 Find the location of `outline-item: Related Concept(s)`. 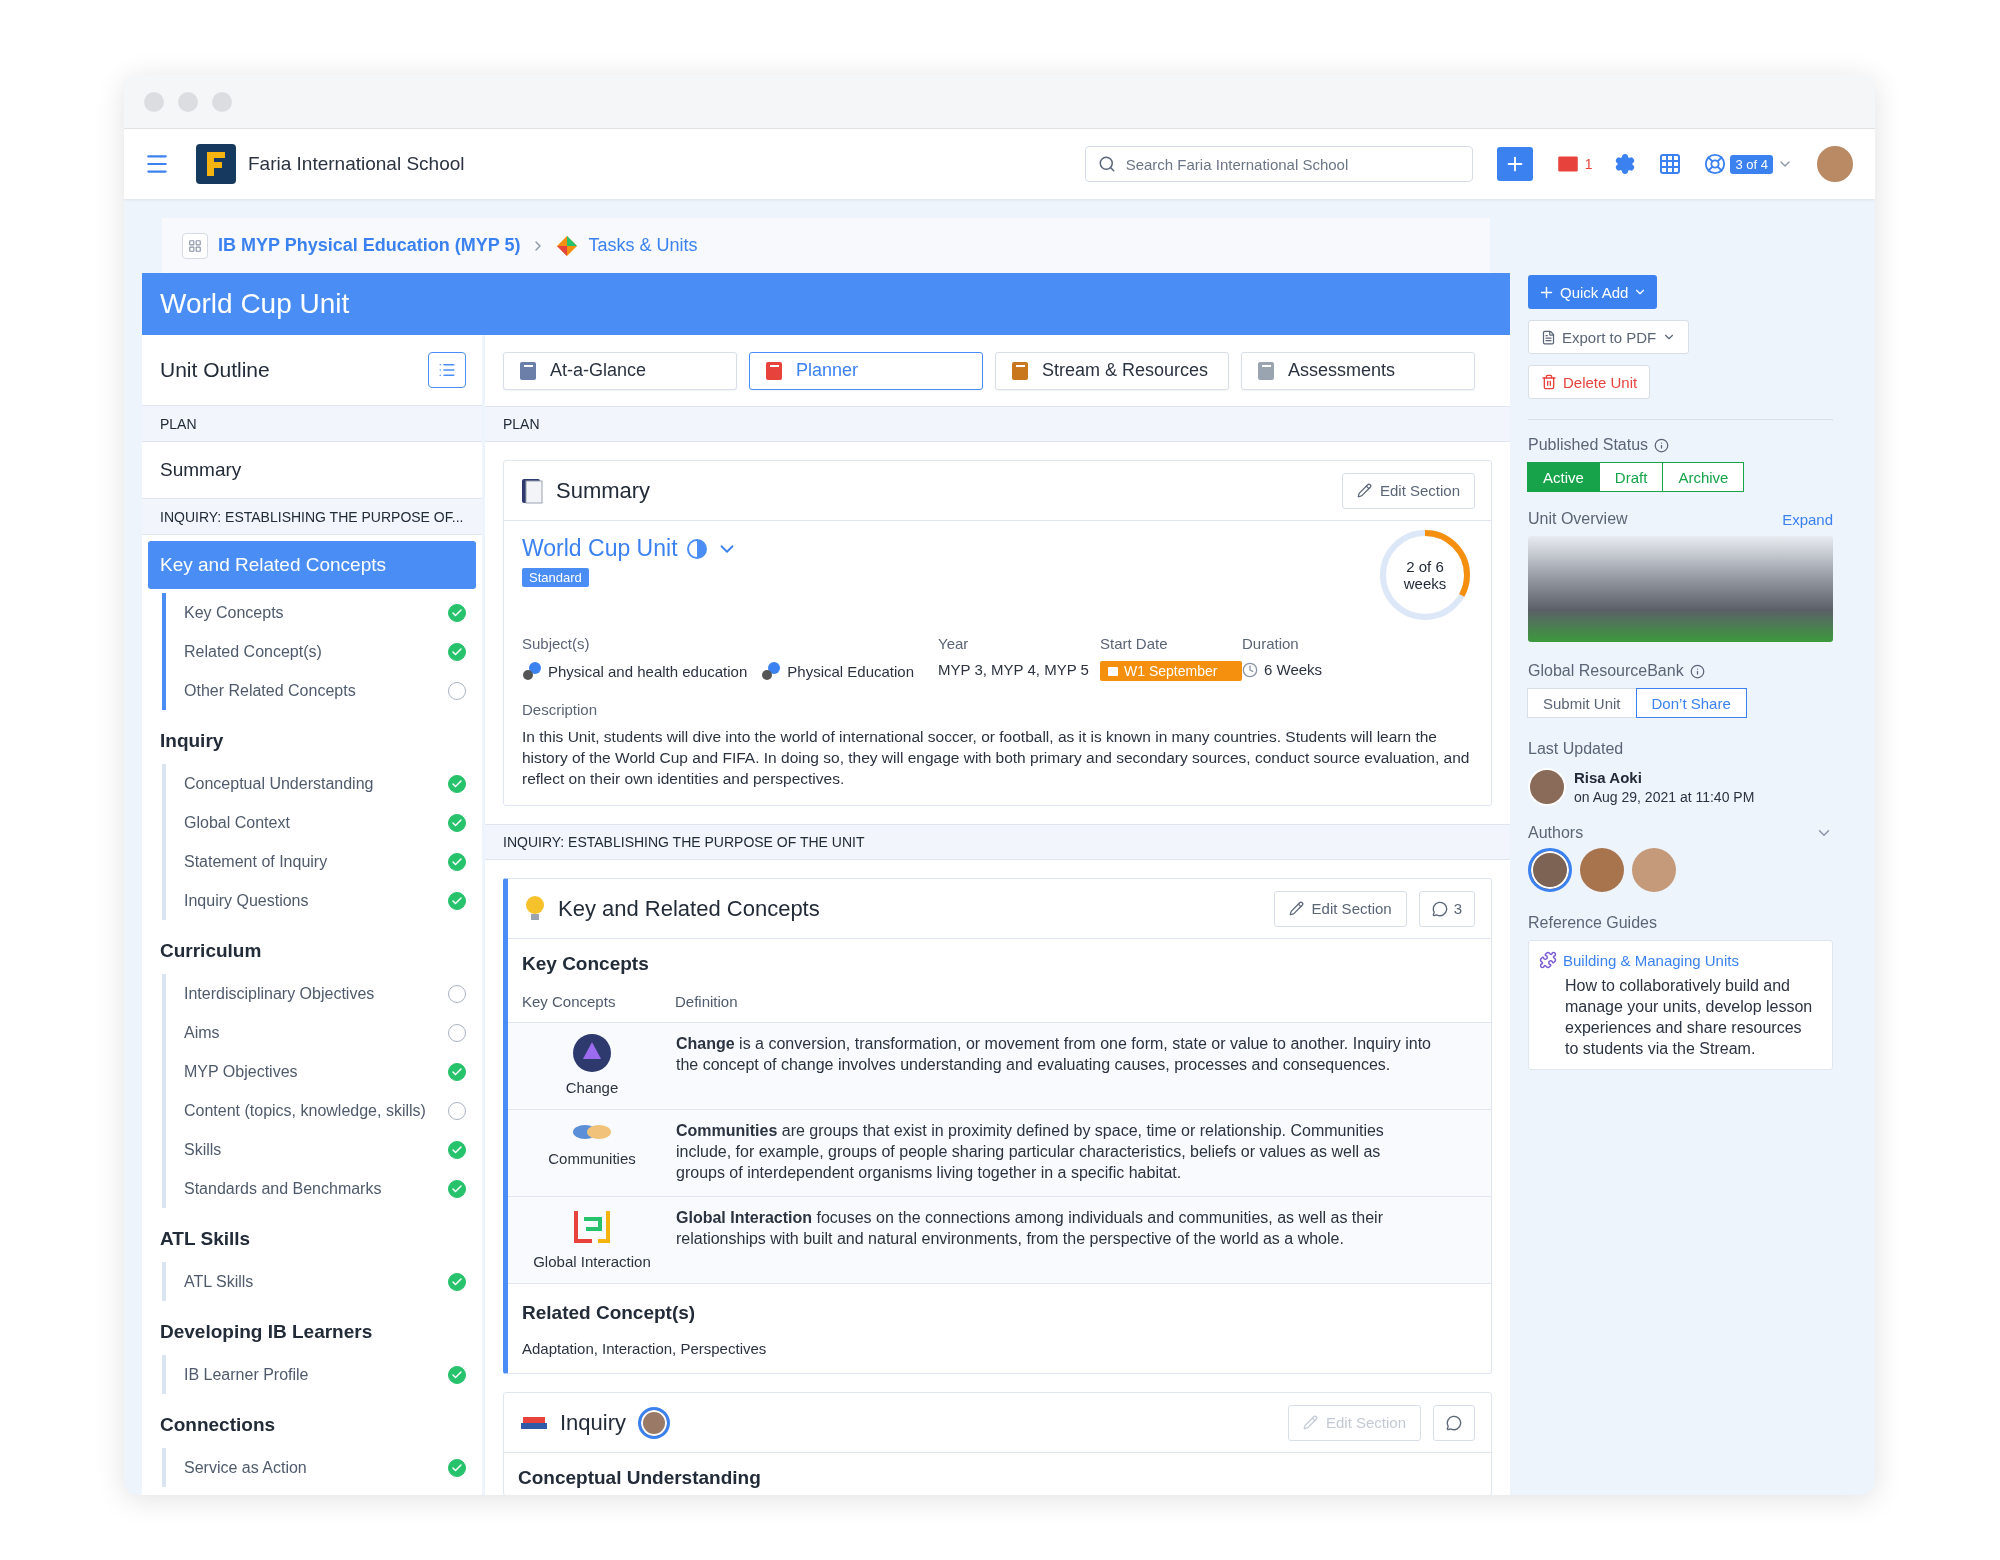

outline-item: Related Concept(s) is located at coordinates (324, 651).